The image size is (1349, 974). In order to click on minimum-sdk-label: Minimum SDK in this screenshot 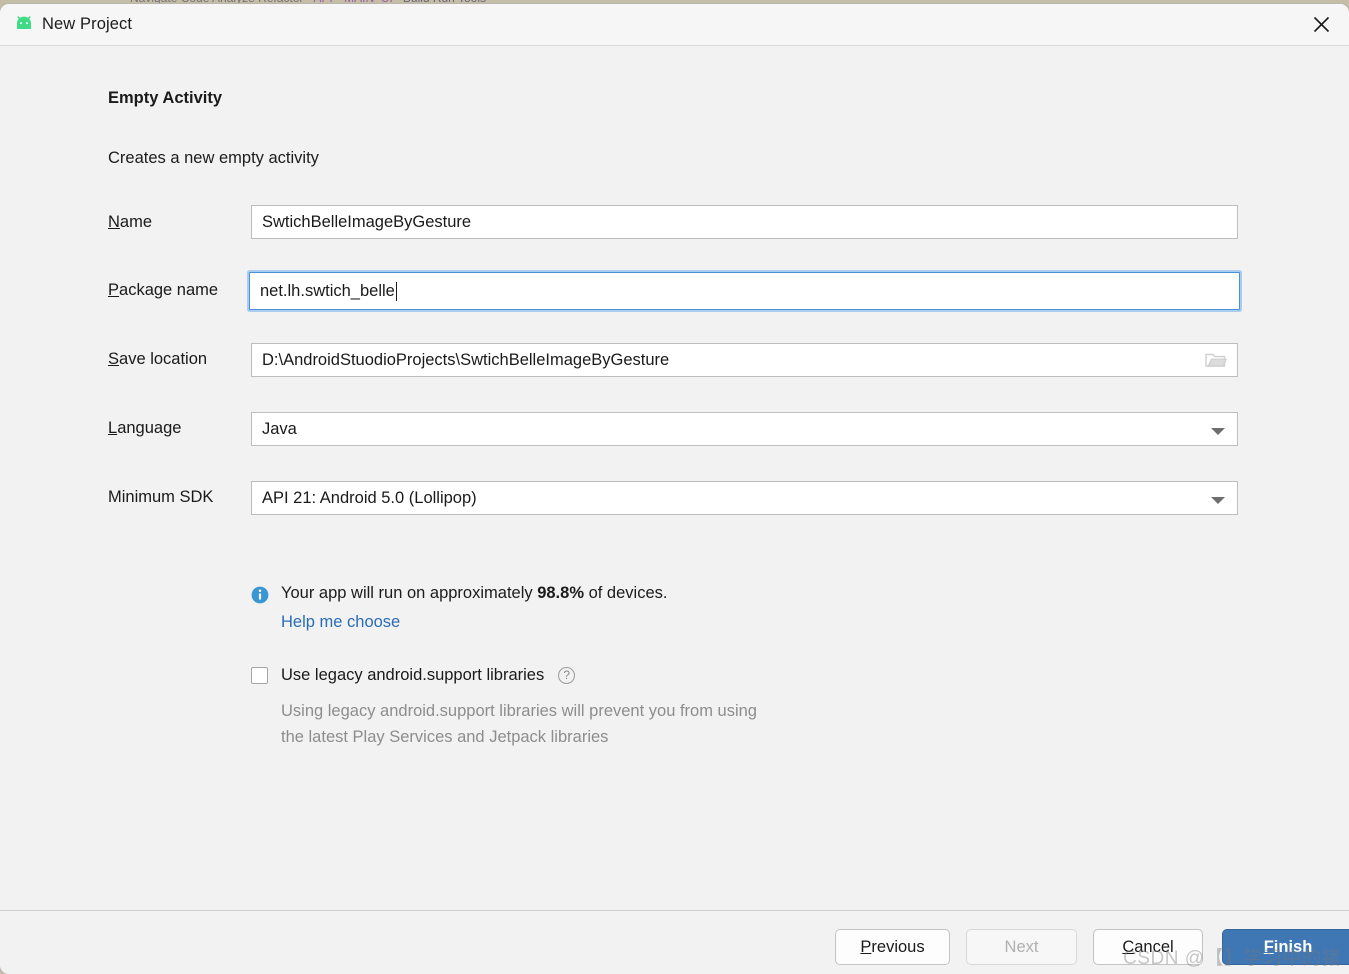, I will do `click(160, 497)`.